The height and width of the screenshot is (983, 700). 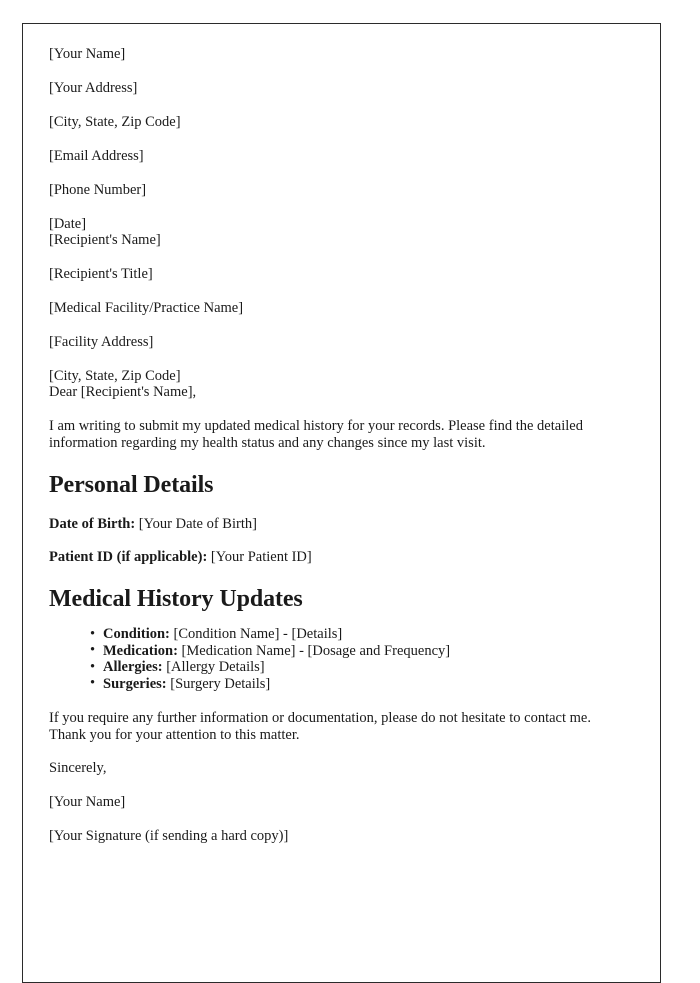 What do you see at coordinates (362, 684) in the screenshot?
I see `list-item: Surgeries: [Surgery Details]` at bounding box center [362, 684].